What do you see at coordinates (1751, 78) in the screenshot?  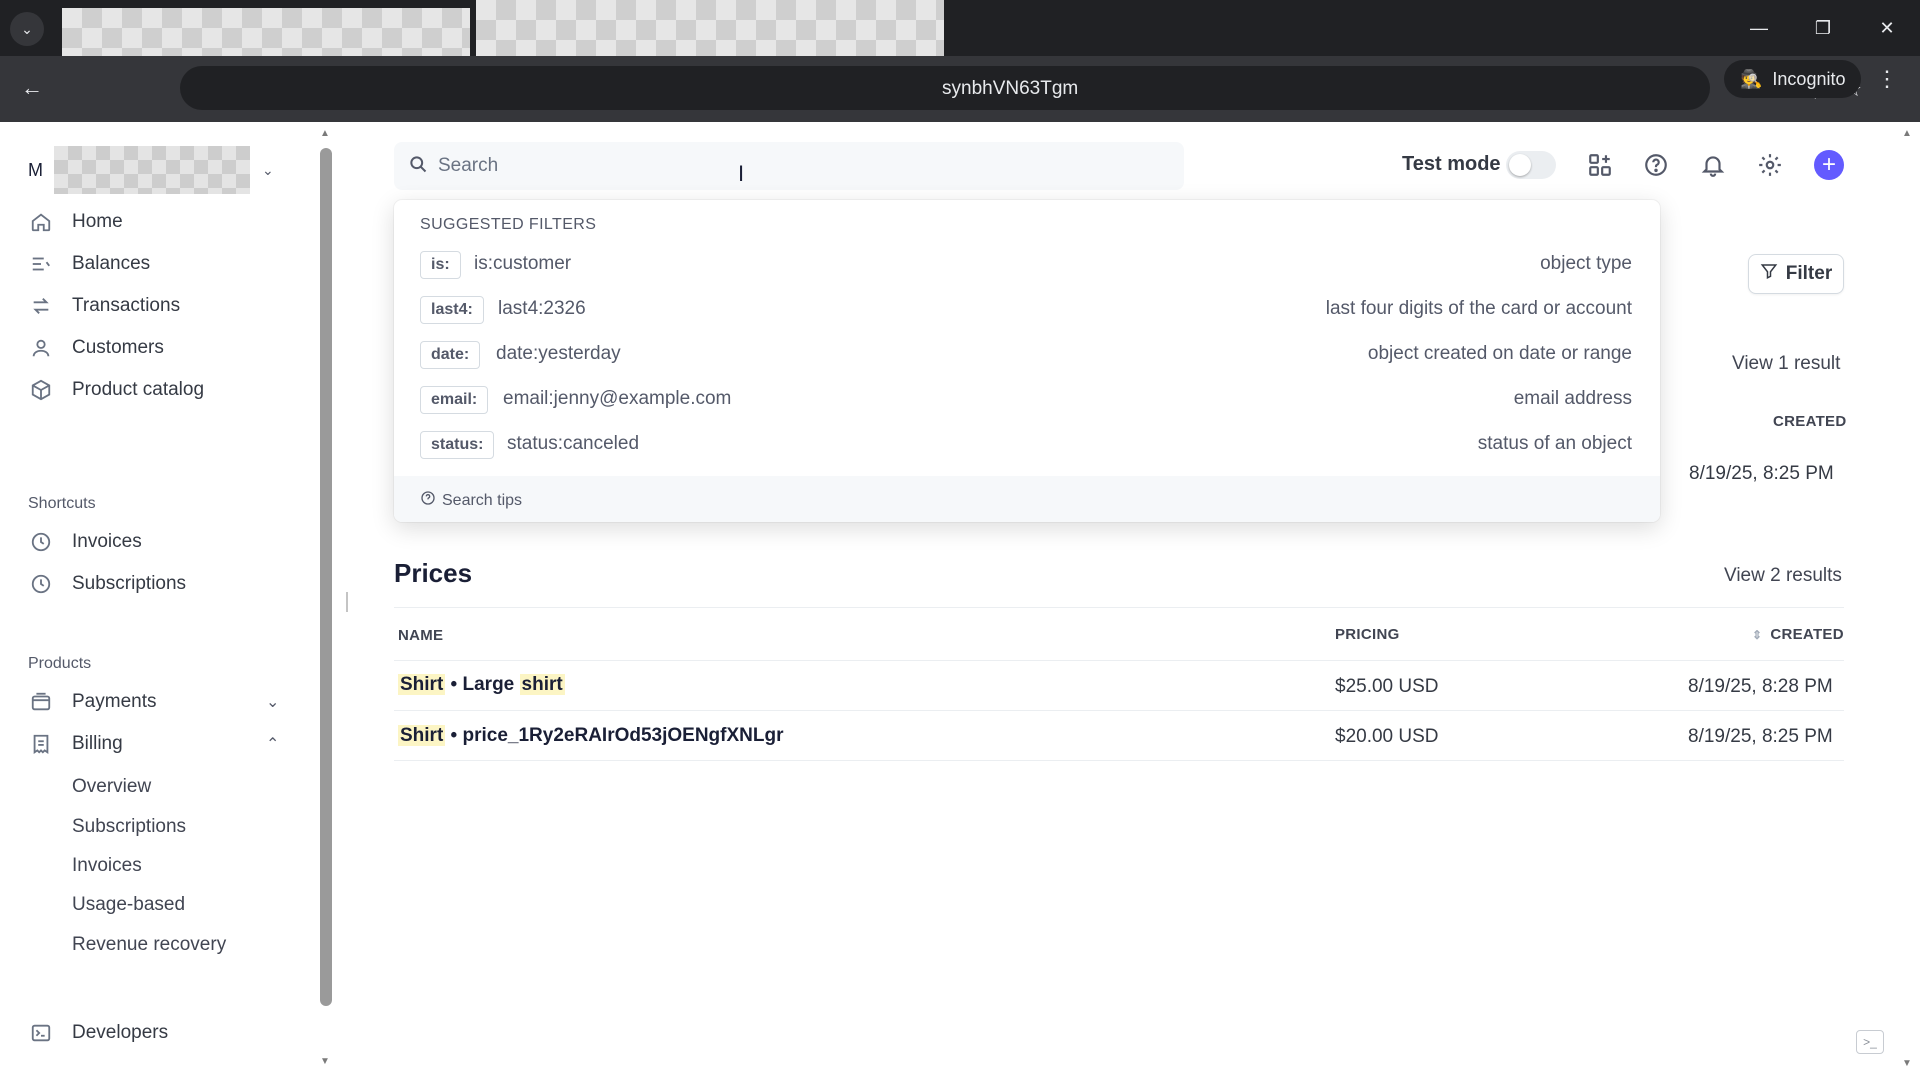 I see `incognito-icon: 🕵` at bounding box center [1751, 78].